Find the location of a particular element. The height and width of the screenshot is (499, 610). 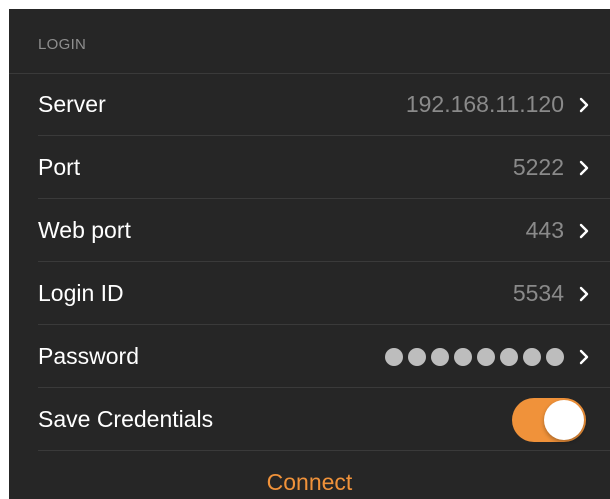

web-port-row: Web port 443 is located at coordinates (309, 230).